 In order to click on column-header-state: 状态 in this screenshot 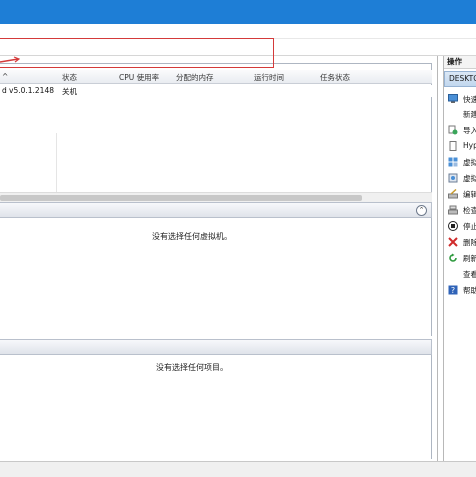, I will do `click(69, 77)`.